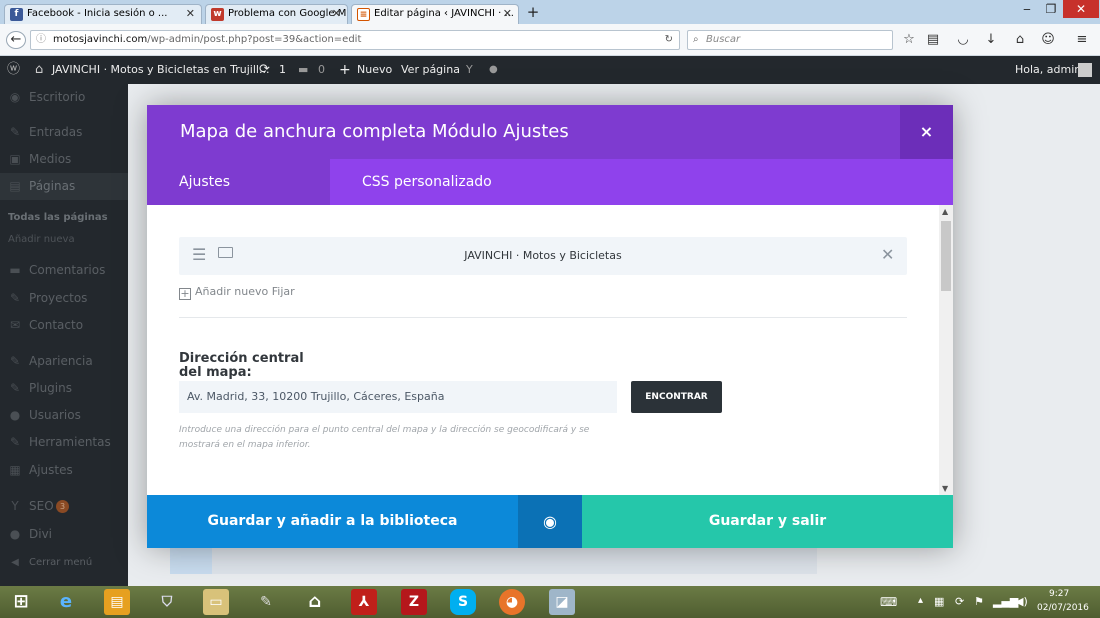 The image size is (1100, 618). What do you see at coordinates (58, 298) in the screenshot?
I see `sidebar-item-label: Proyectos` at bounding box center [58, 298].